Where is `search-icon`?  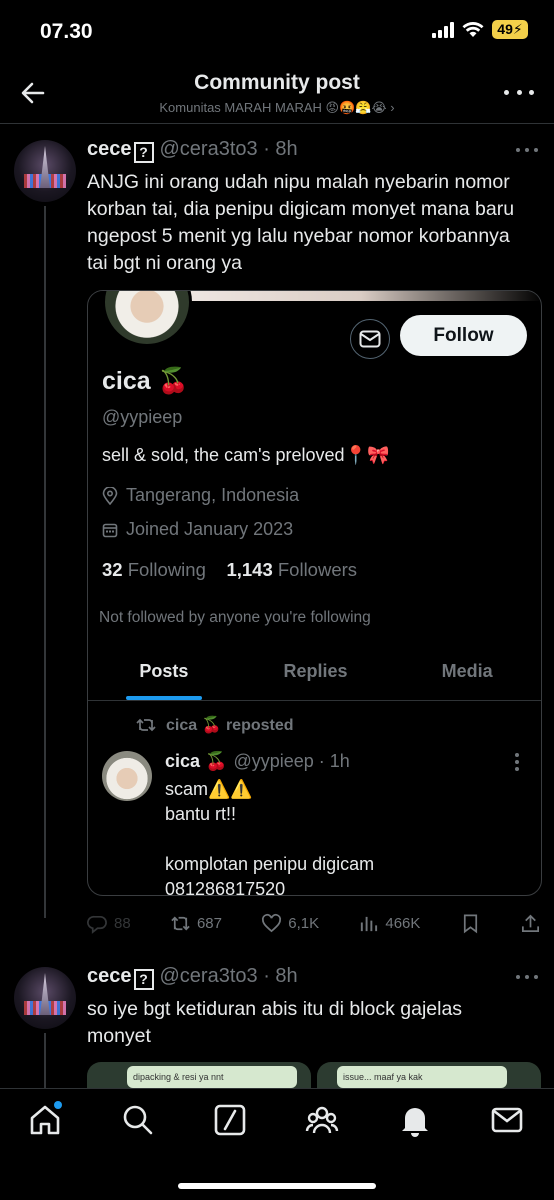 search-icon is located at coordinates (138, 1120).